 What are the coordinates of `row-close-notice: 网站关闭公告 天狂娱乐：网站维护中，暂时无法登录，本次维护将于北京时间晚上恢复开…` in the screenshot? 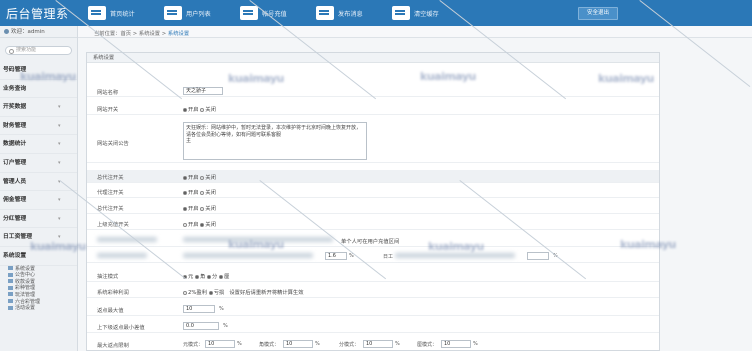 It's located at (373, 141).